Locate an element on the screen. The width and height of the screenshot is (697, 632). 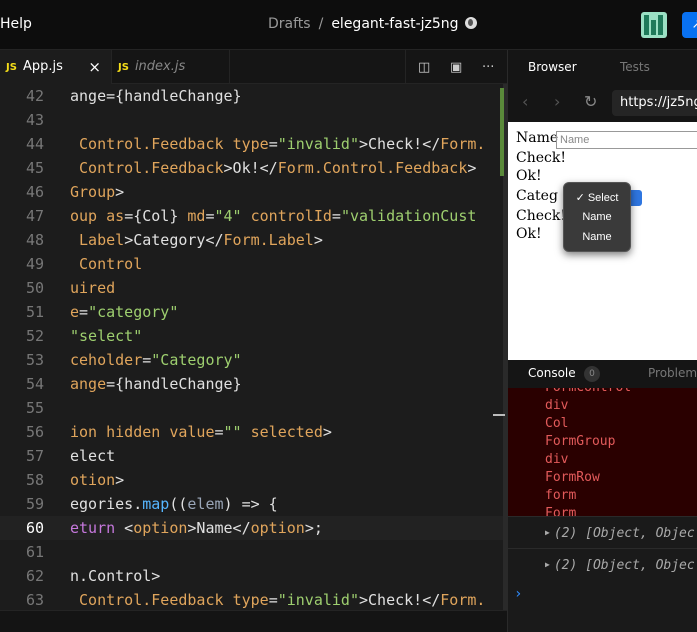
url-bar: https://jz5ng. is located at coordinates (654, 103).